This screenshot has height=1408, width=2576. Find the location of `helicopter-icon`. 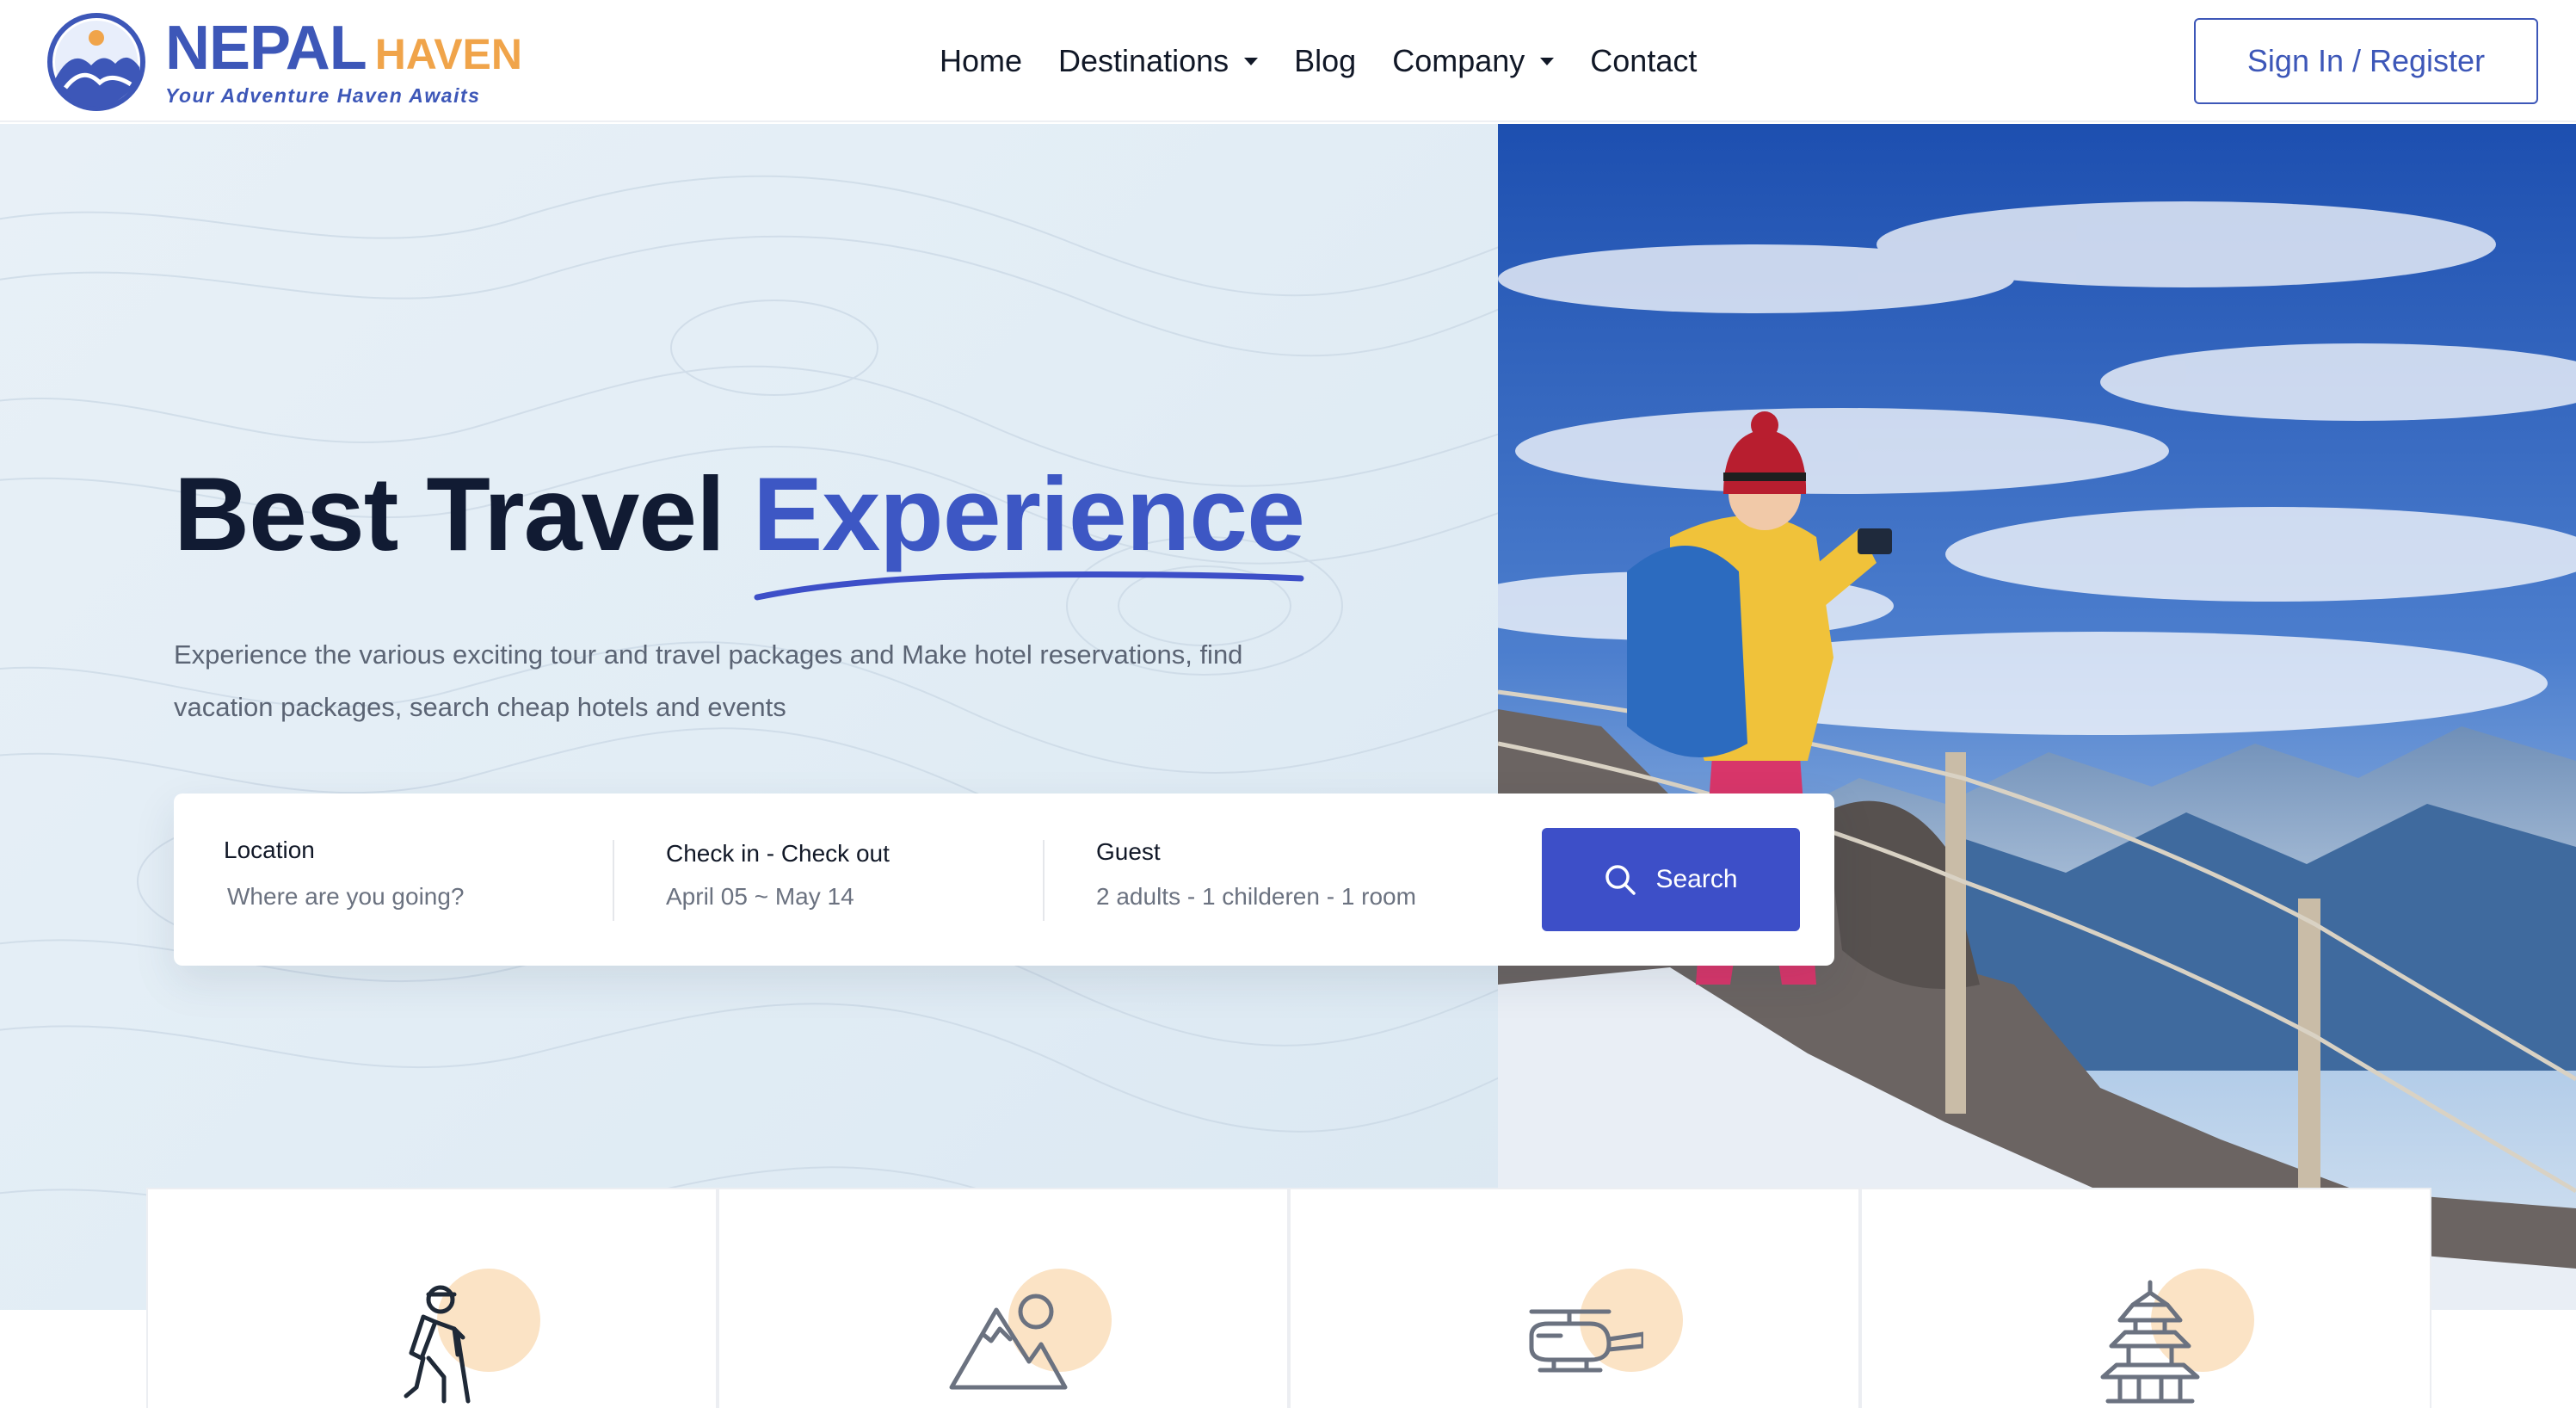

helicopter-icon is located at coordinates (1586, 1341).